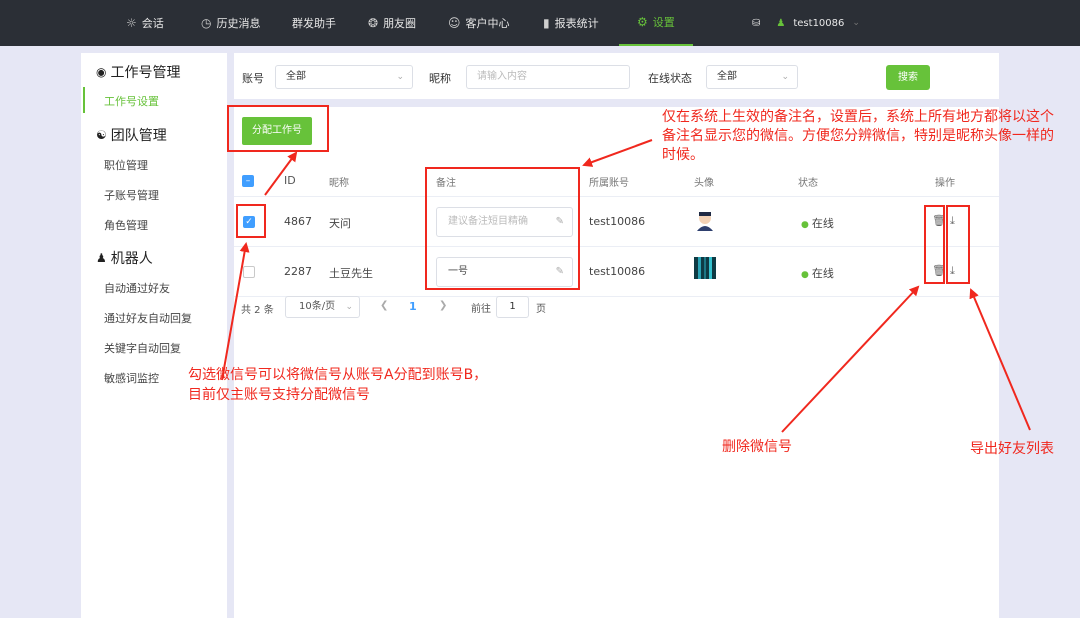 The image size is (1080, 618). What do you see at coordinates (571, 23) in the screenshot?
I see `nav-reports: ▮ 报表统计` at bounding box center [571, 23].